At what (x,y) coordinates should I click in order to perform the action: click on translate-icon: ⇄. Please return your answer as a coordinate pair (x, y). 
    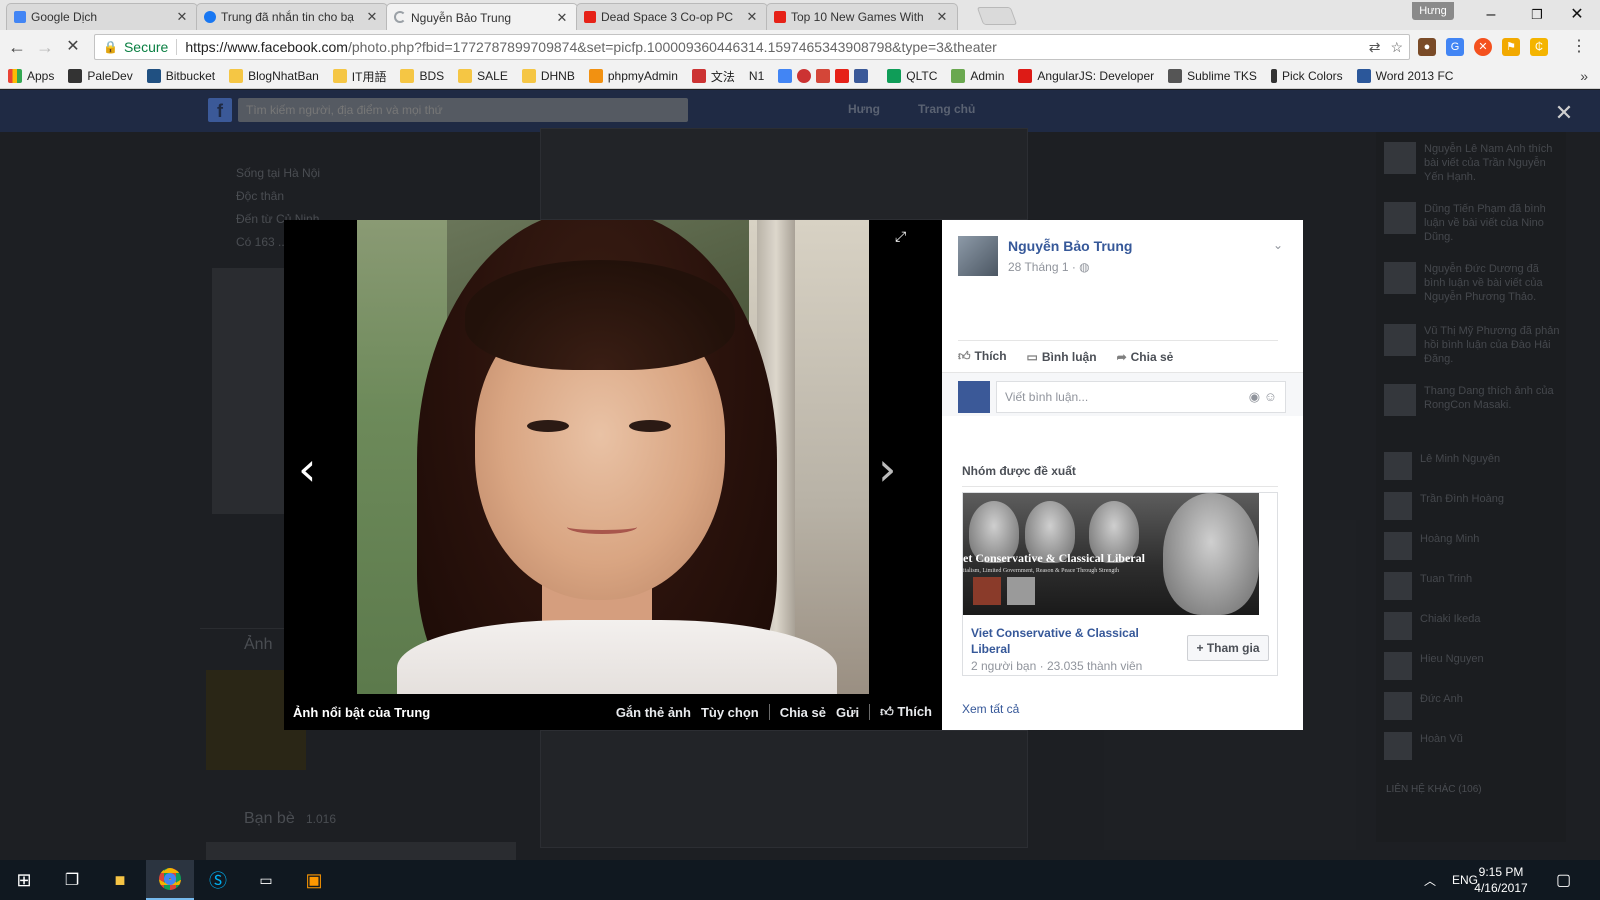
    Looking at the image, I should click on (1375, 47).